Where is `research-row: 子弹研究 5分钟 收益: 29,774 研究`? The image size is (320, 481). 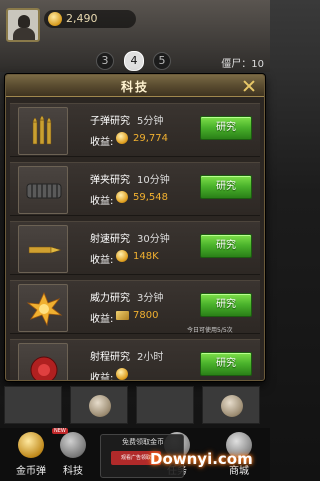 research-row: 子弹研究 5分钟 收益: 29,774 研究 is located at coordinates (135, 130).